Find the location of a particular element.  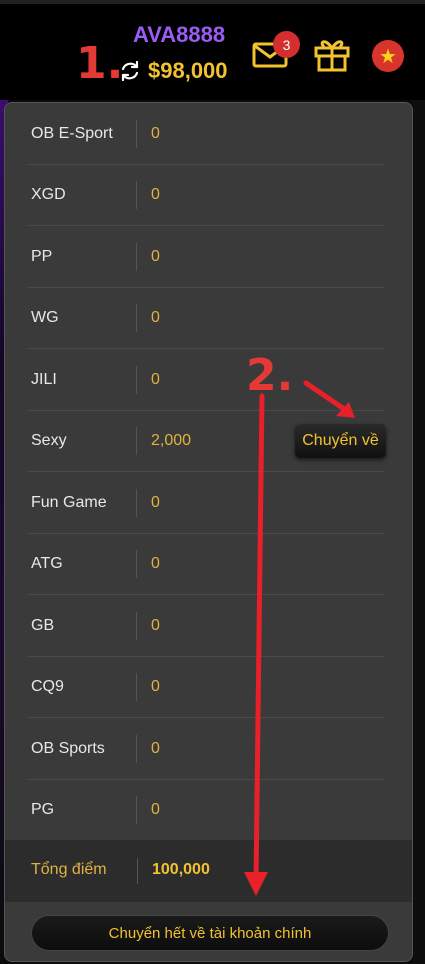

wallet-row: OB Sports 0 is located at coordinates (208, 749).